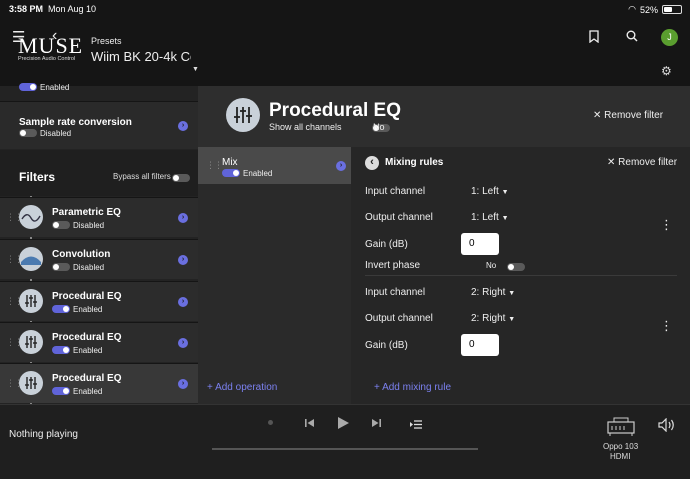 The height and width of the screenshot is (479, 690). I want to click on av-receiver-icon, so click(621, 428).